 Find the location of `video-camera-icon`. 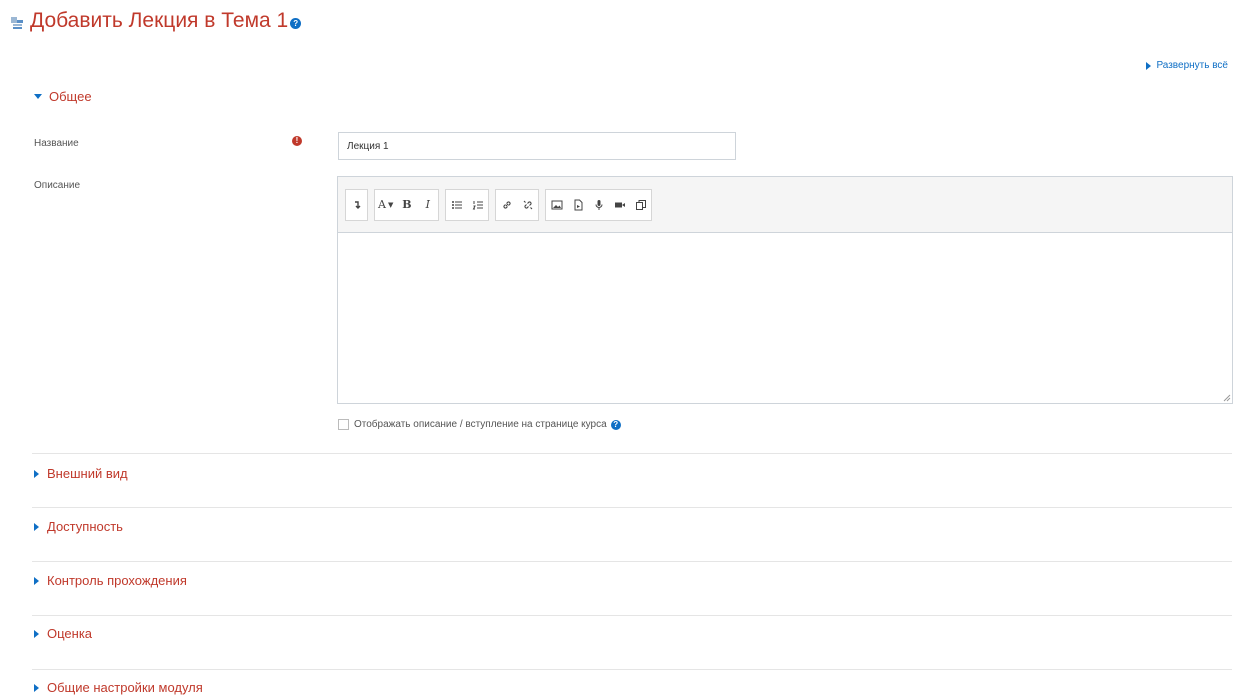

video-camera-icon is located at coordinates (619, 204).